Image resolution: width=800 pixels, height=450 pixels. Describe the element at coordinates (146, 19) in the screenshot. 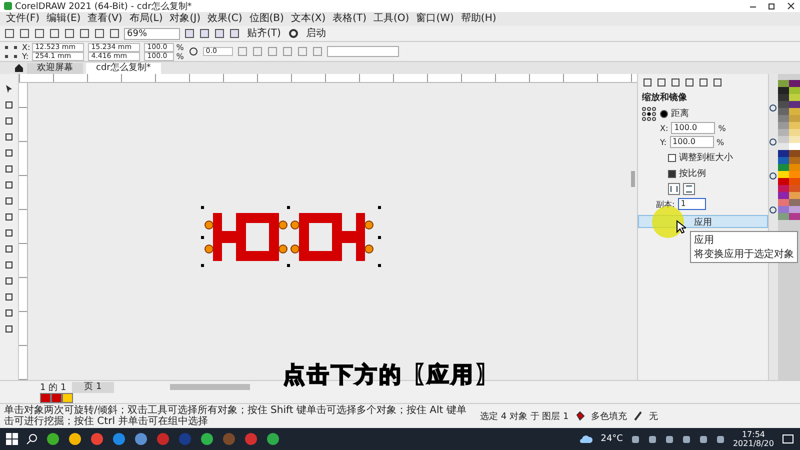

I see `menu-item: 布局(L)` at that location.